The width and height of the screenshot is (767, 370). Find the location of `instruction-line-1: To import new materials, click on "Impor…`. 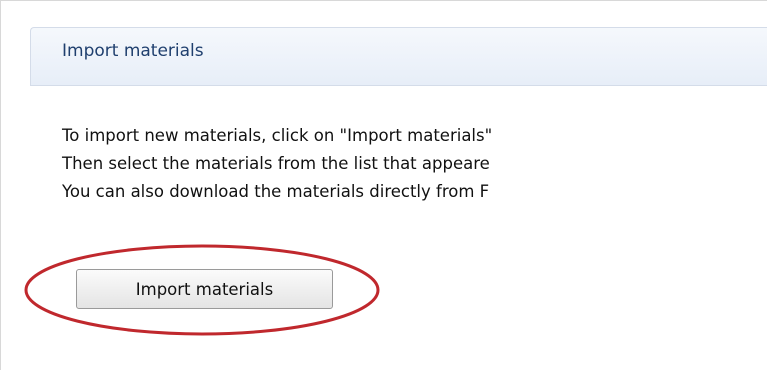

instruction-line-1: To import new materials, click on "Impor… is located at coordinates (277, 135).